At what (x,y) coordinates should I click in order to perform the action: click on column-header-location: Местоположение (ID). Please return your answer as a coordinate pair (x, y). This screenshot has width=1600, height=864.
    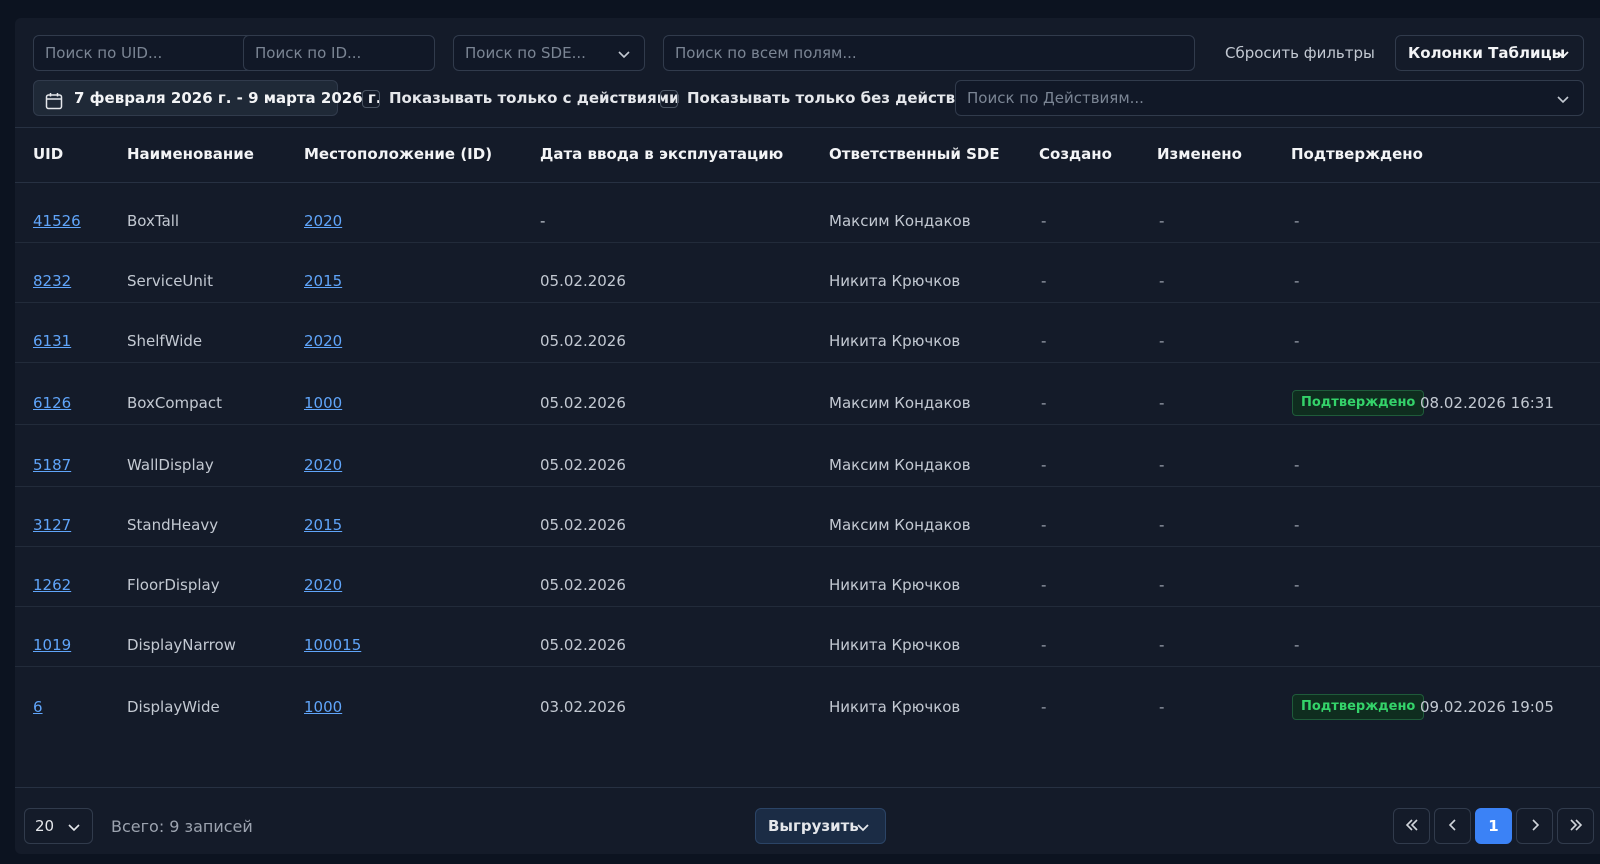
    Looking at the image, I should click on (398, 154).